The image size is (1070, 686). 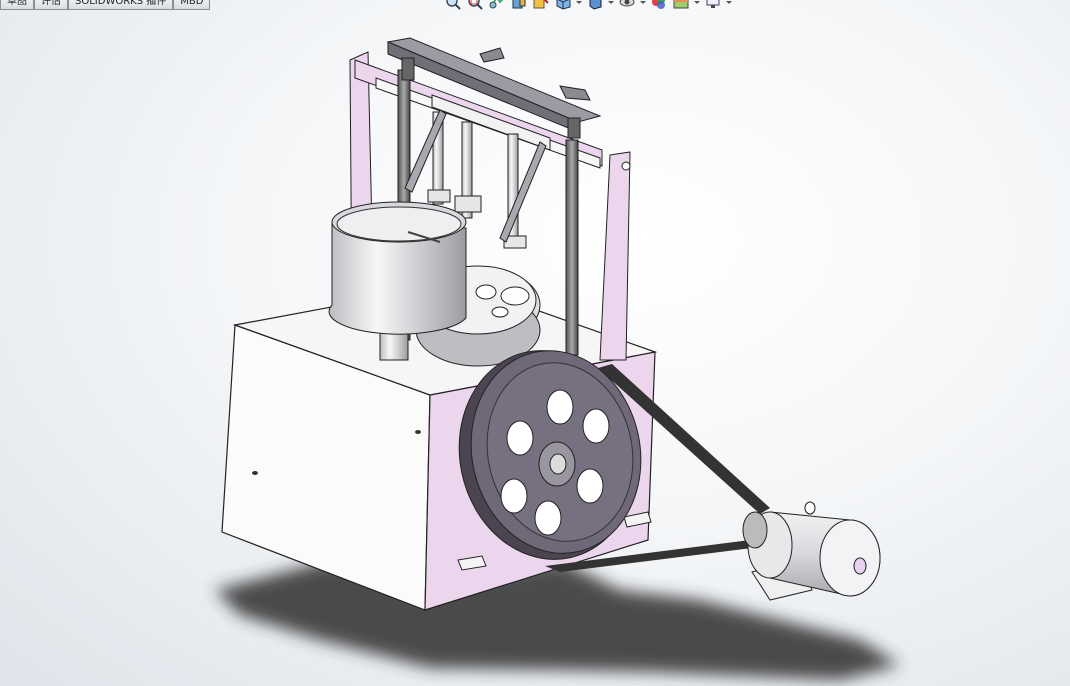 I want to click on tab-solidworks-addins: SOLIDWORKS 插件, so click(x=121, y=5).